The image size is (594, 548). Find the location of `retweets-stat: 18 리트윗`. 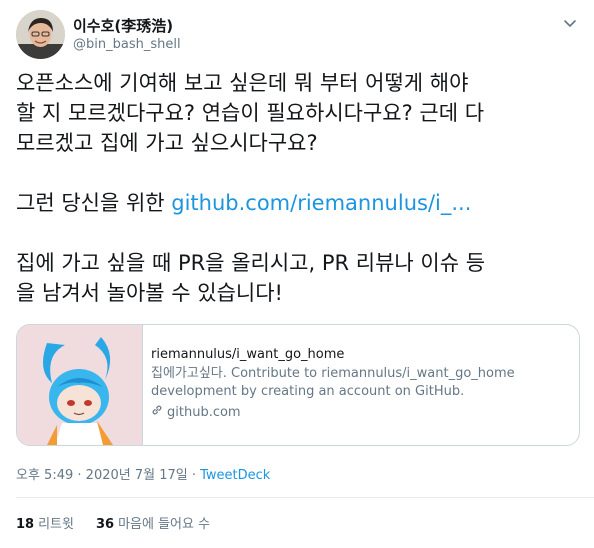

retweets-stat: 18 리트윗 is located at coordinates (45, 522).